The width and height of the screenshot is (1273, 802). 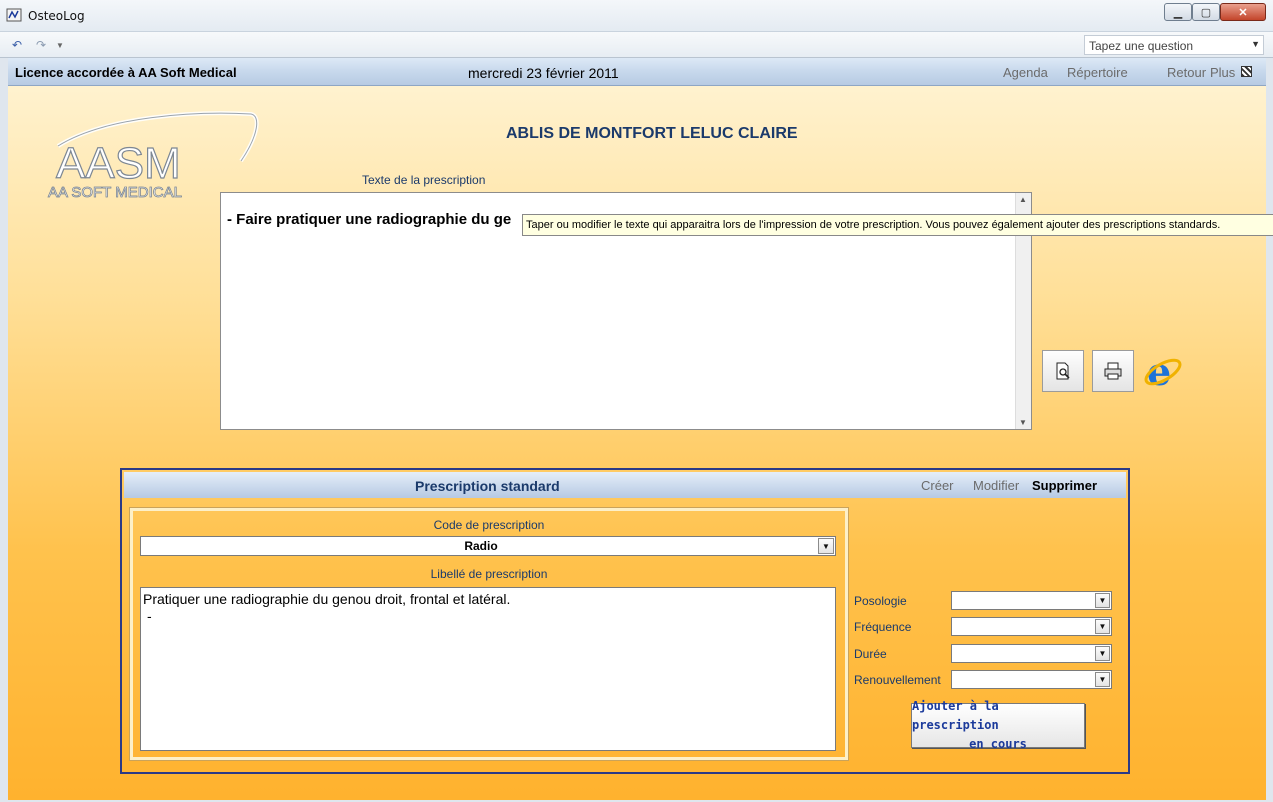 I want to click on printer-icon, so click(x=1113, y=371).